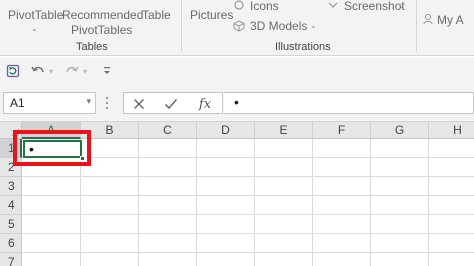 Image resolution: width=474 pixels, height=266 pixels. I want to click on autosave-icon, so click(13, 71).